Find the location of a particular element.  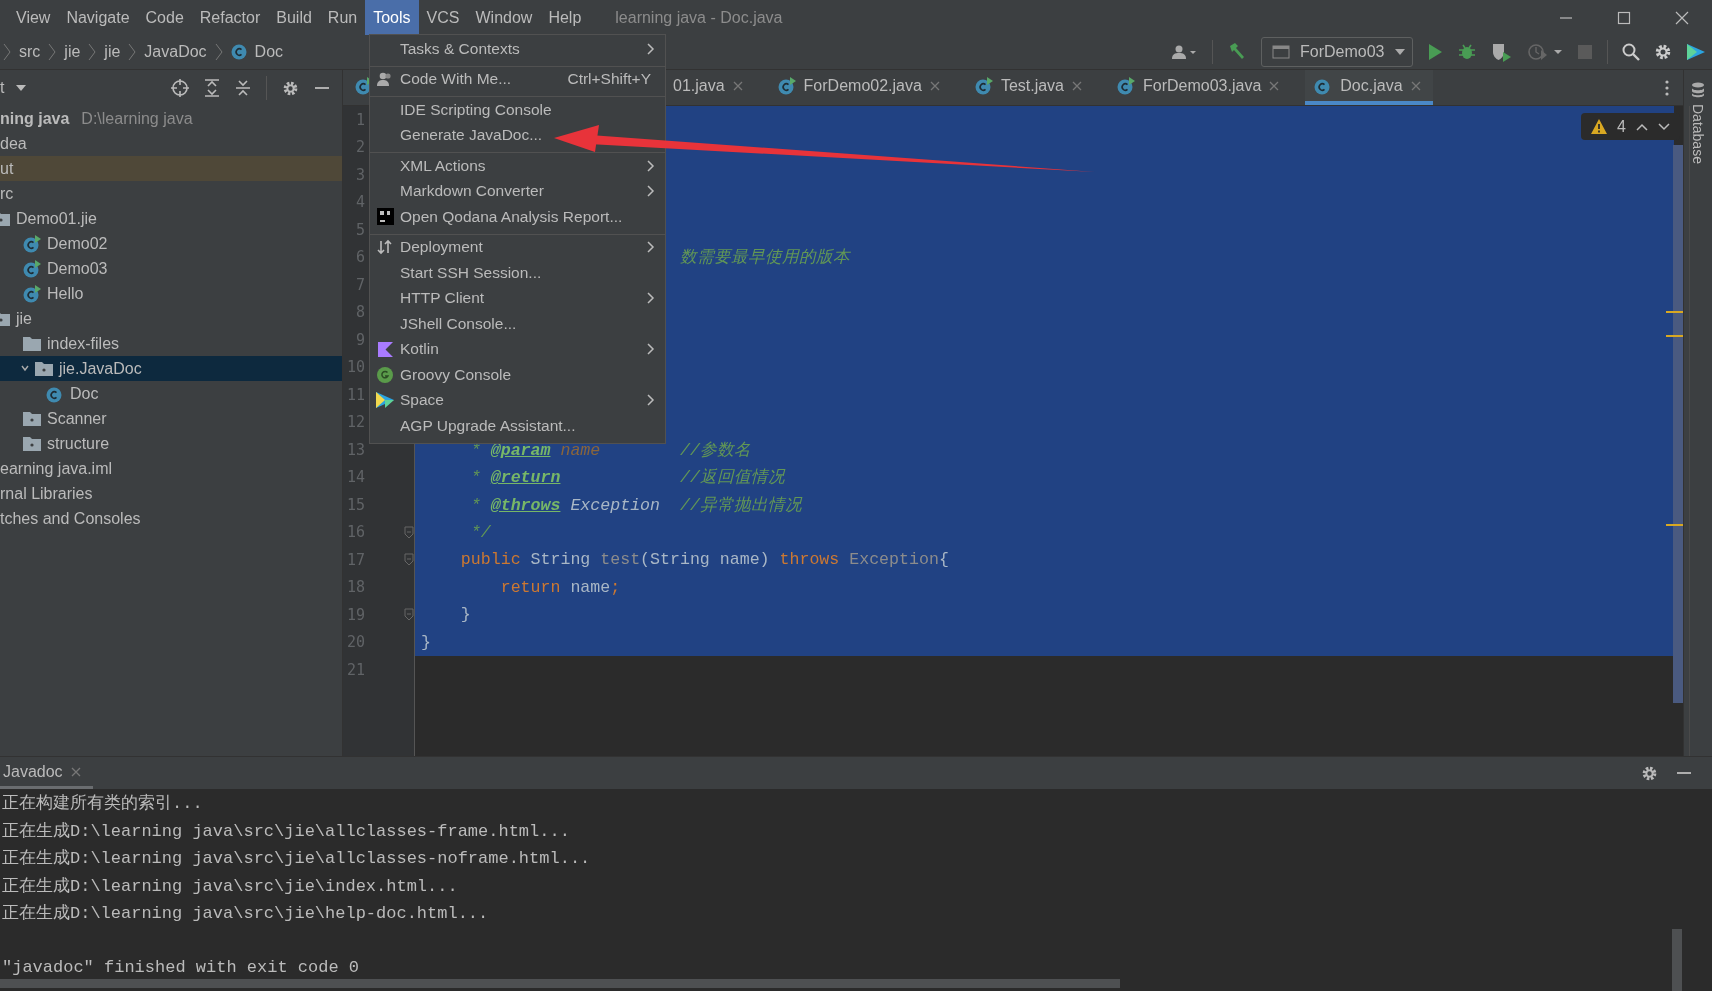

shortcut-label: Ctrl+Shift+Y is located at coordinates (609, 79).